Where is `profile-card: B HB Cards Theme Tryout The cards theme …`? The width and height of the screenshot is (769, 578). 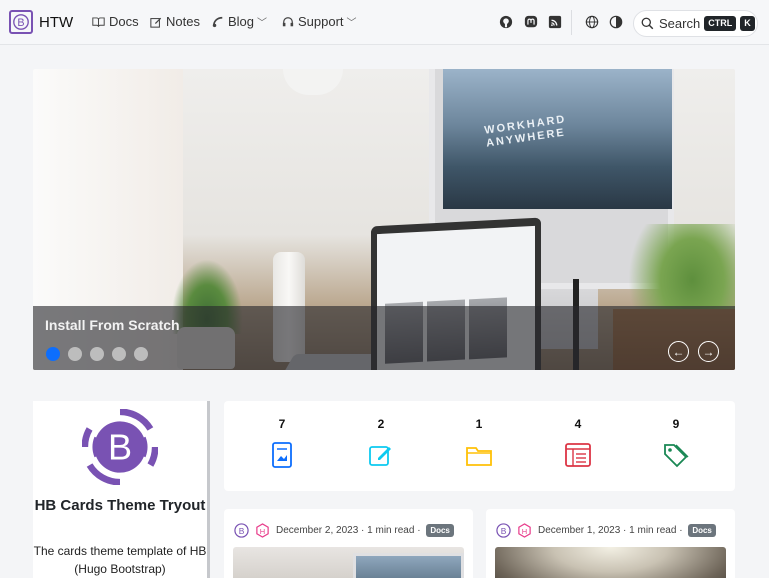 profile-card: B HB Cards Theme Tryout The cards theme … is located at coordinates (121, 489).